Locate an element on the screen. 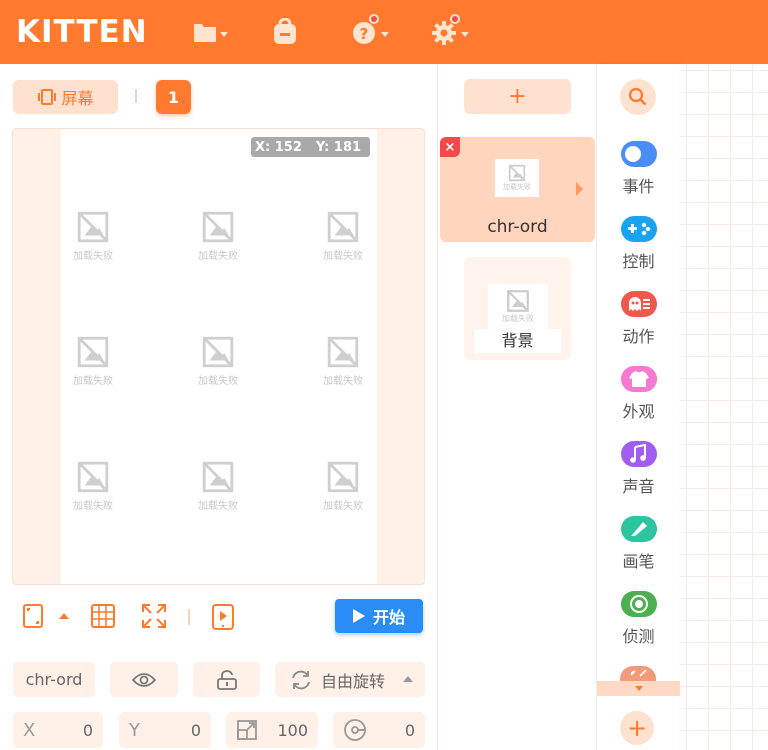 This screenshot has width=768, height=750. add-extension-button: + is located at coordinates (637, 728).